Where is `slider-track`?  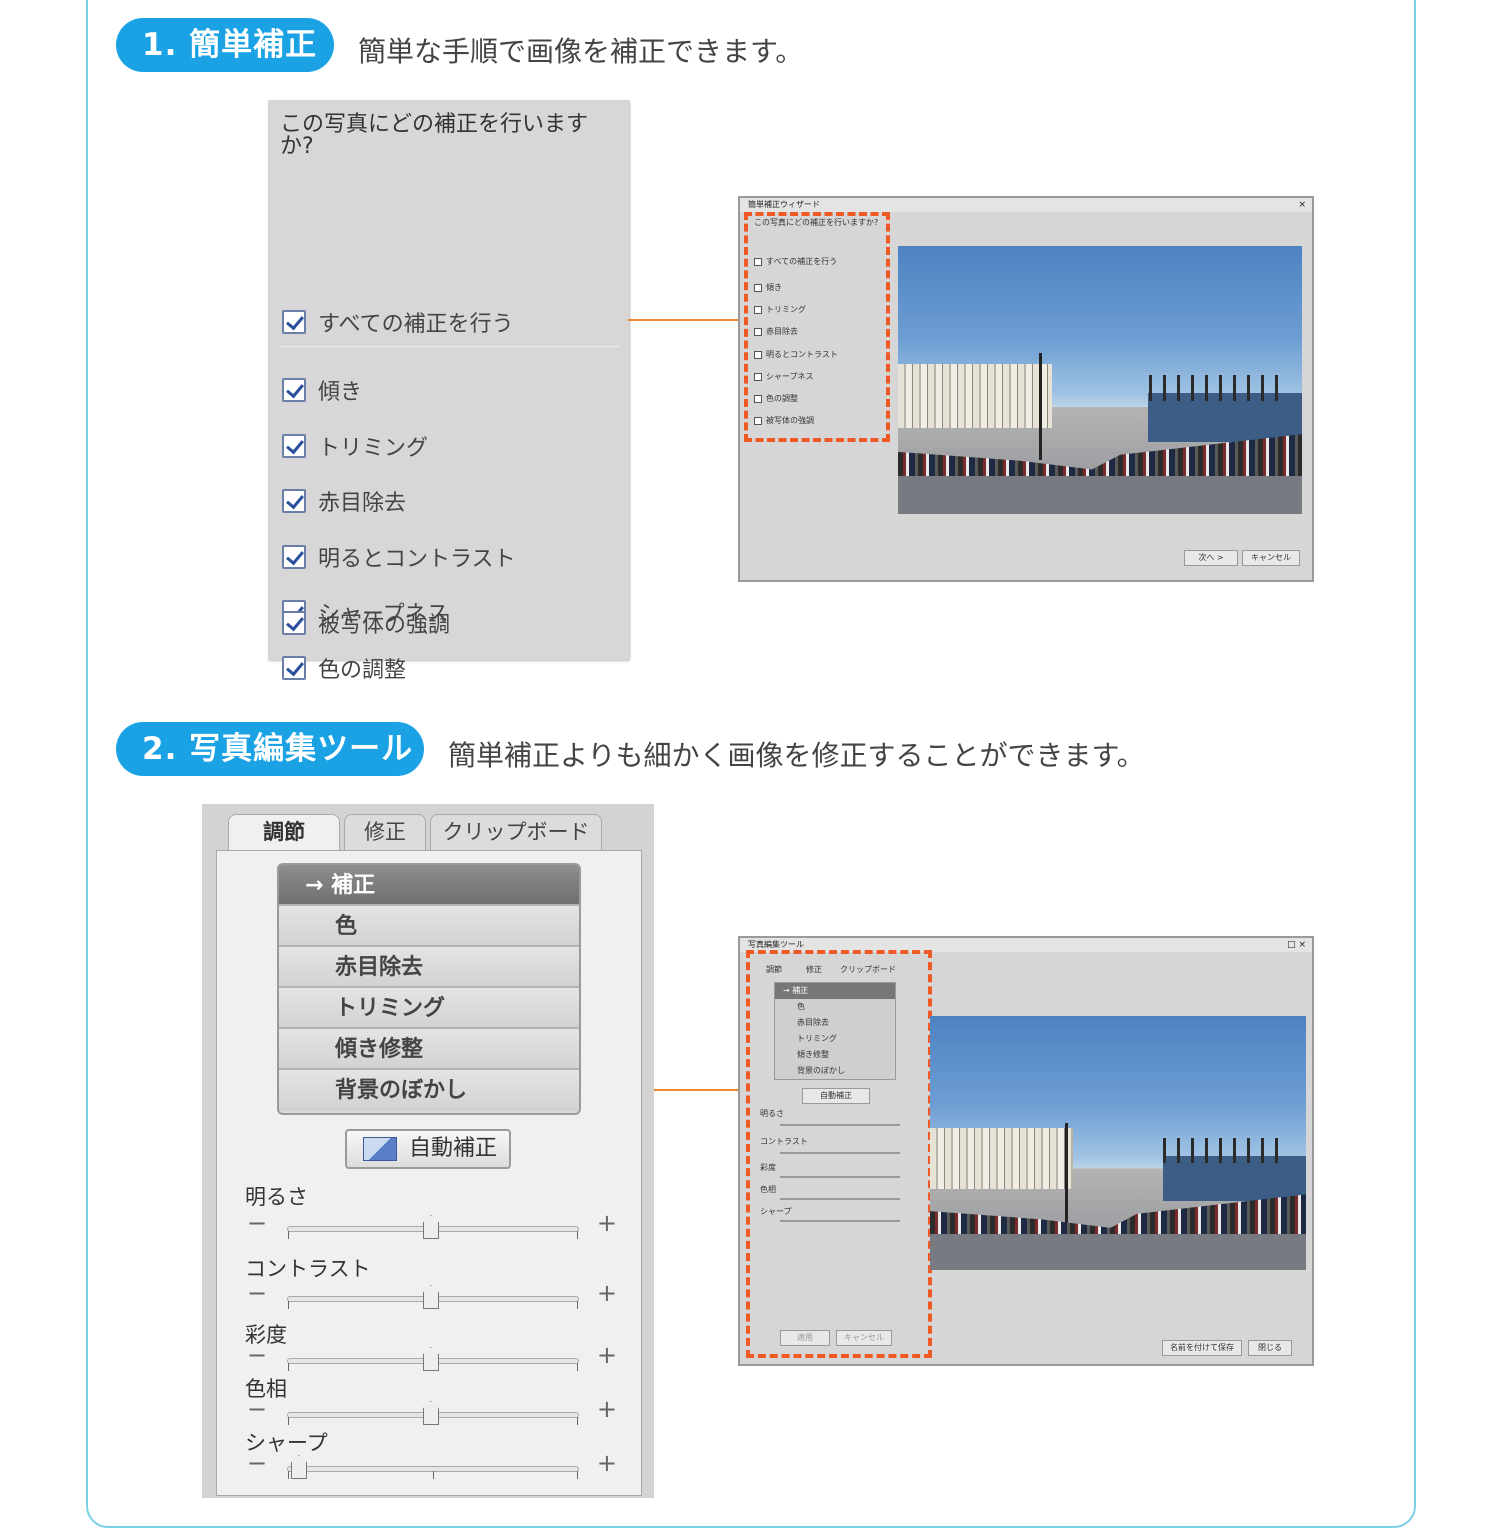
slider-track is located at coordinates (433, 1472).